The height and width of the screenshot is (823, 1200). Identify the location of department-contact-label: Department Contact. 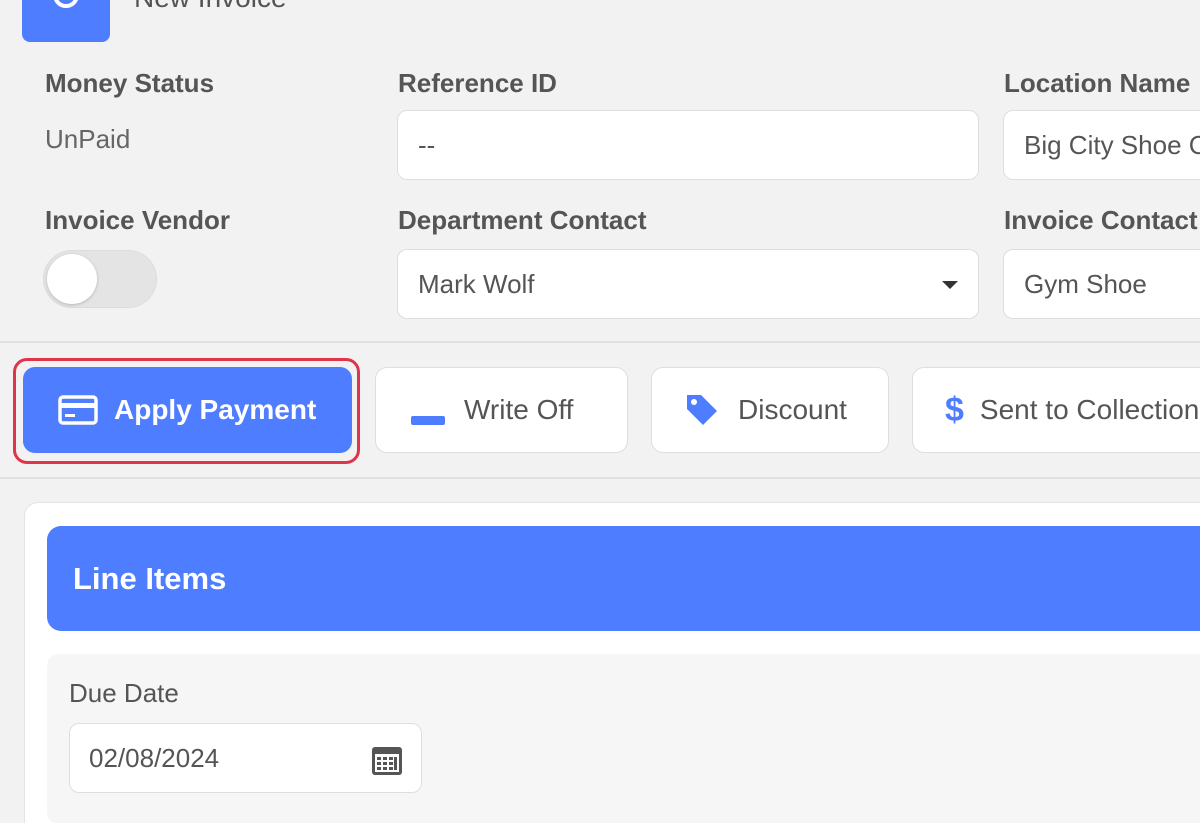
(522, 220).